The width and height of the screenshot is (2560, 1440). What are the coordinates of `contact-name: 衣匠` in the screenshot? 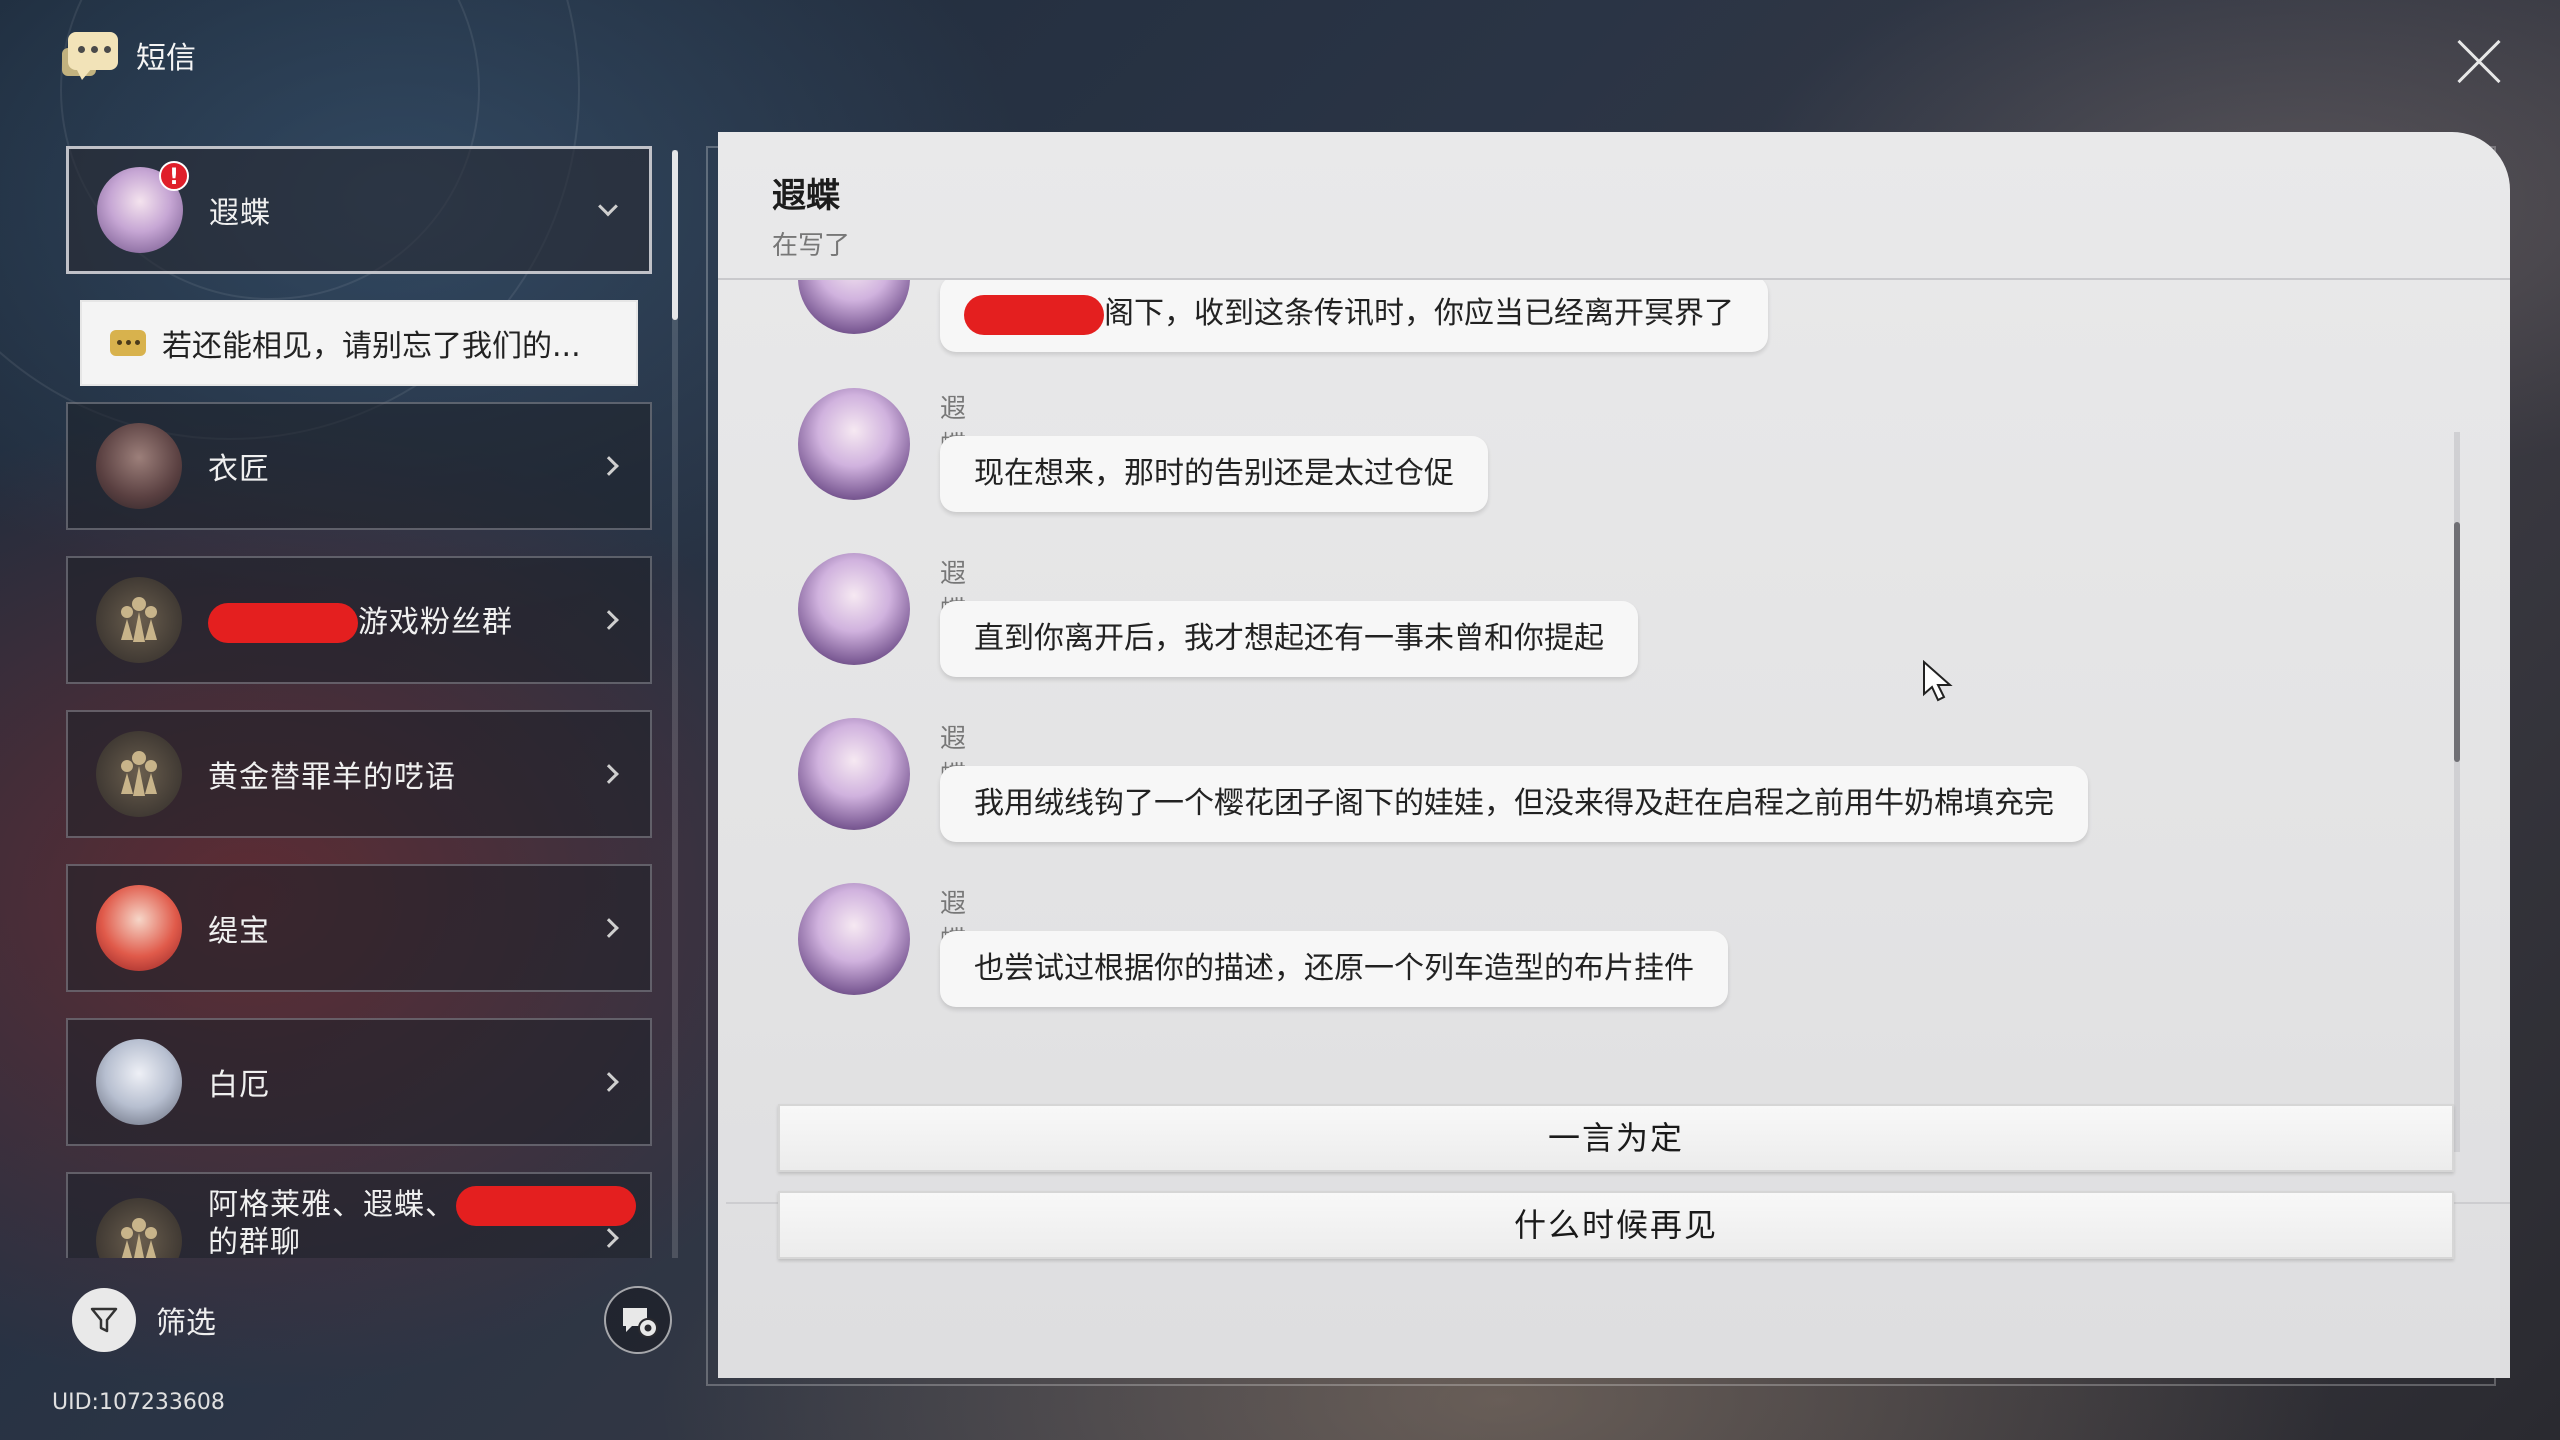 It's located at (239, 469).